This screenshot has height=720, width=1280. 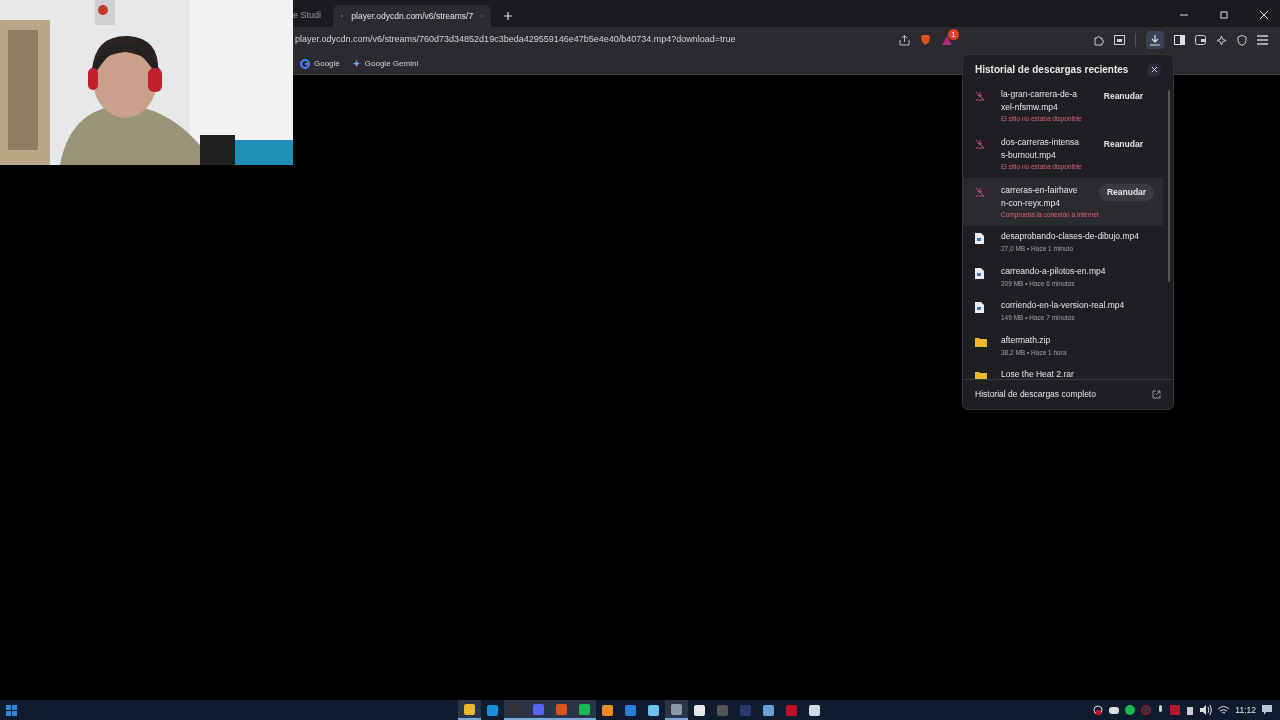 What do you see at coordinates (508, 16) in the screenshot?
I see `new-tab-icon` at bounding box center [508, 16].